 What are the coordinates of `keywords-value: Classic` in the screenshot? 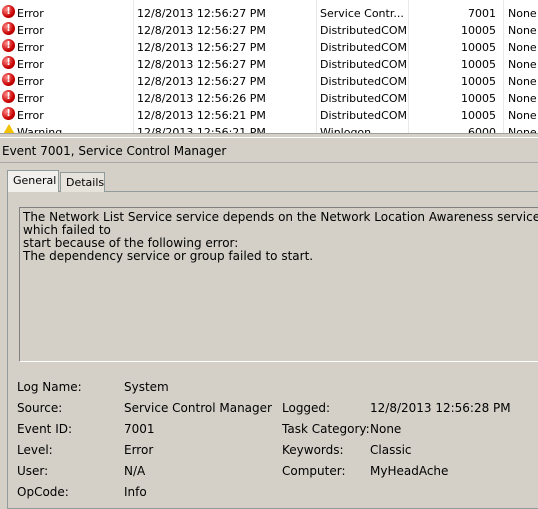 It's located at (391, 450).